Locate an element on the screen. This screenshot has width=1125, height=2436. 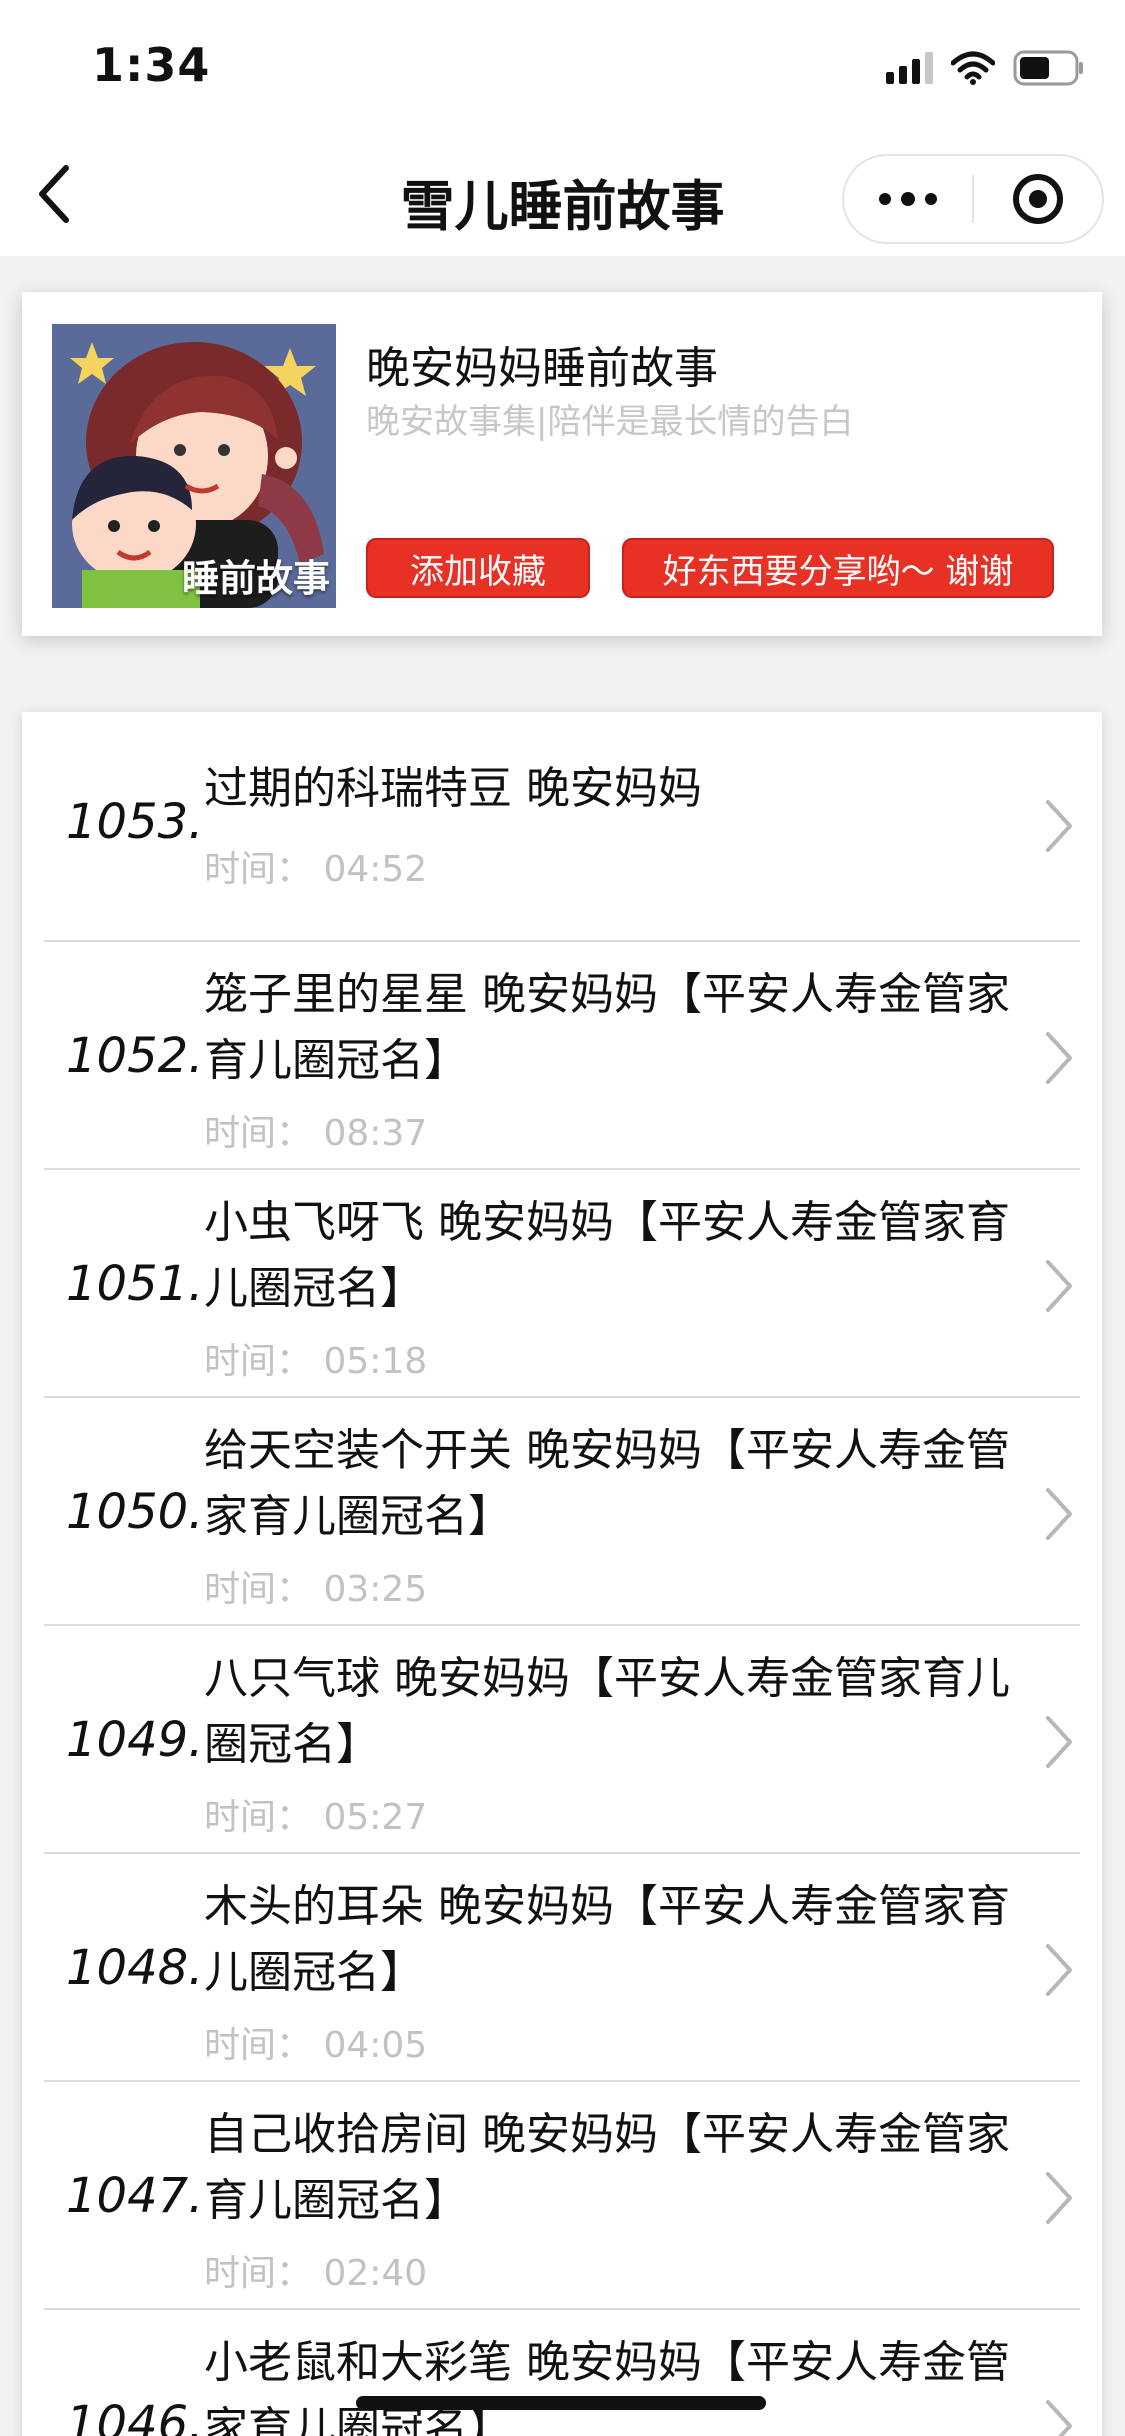
episode-number: 1047. is located at coordinates (135, 2196).